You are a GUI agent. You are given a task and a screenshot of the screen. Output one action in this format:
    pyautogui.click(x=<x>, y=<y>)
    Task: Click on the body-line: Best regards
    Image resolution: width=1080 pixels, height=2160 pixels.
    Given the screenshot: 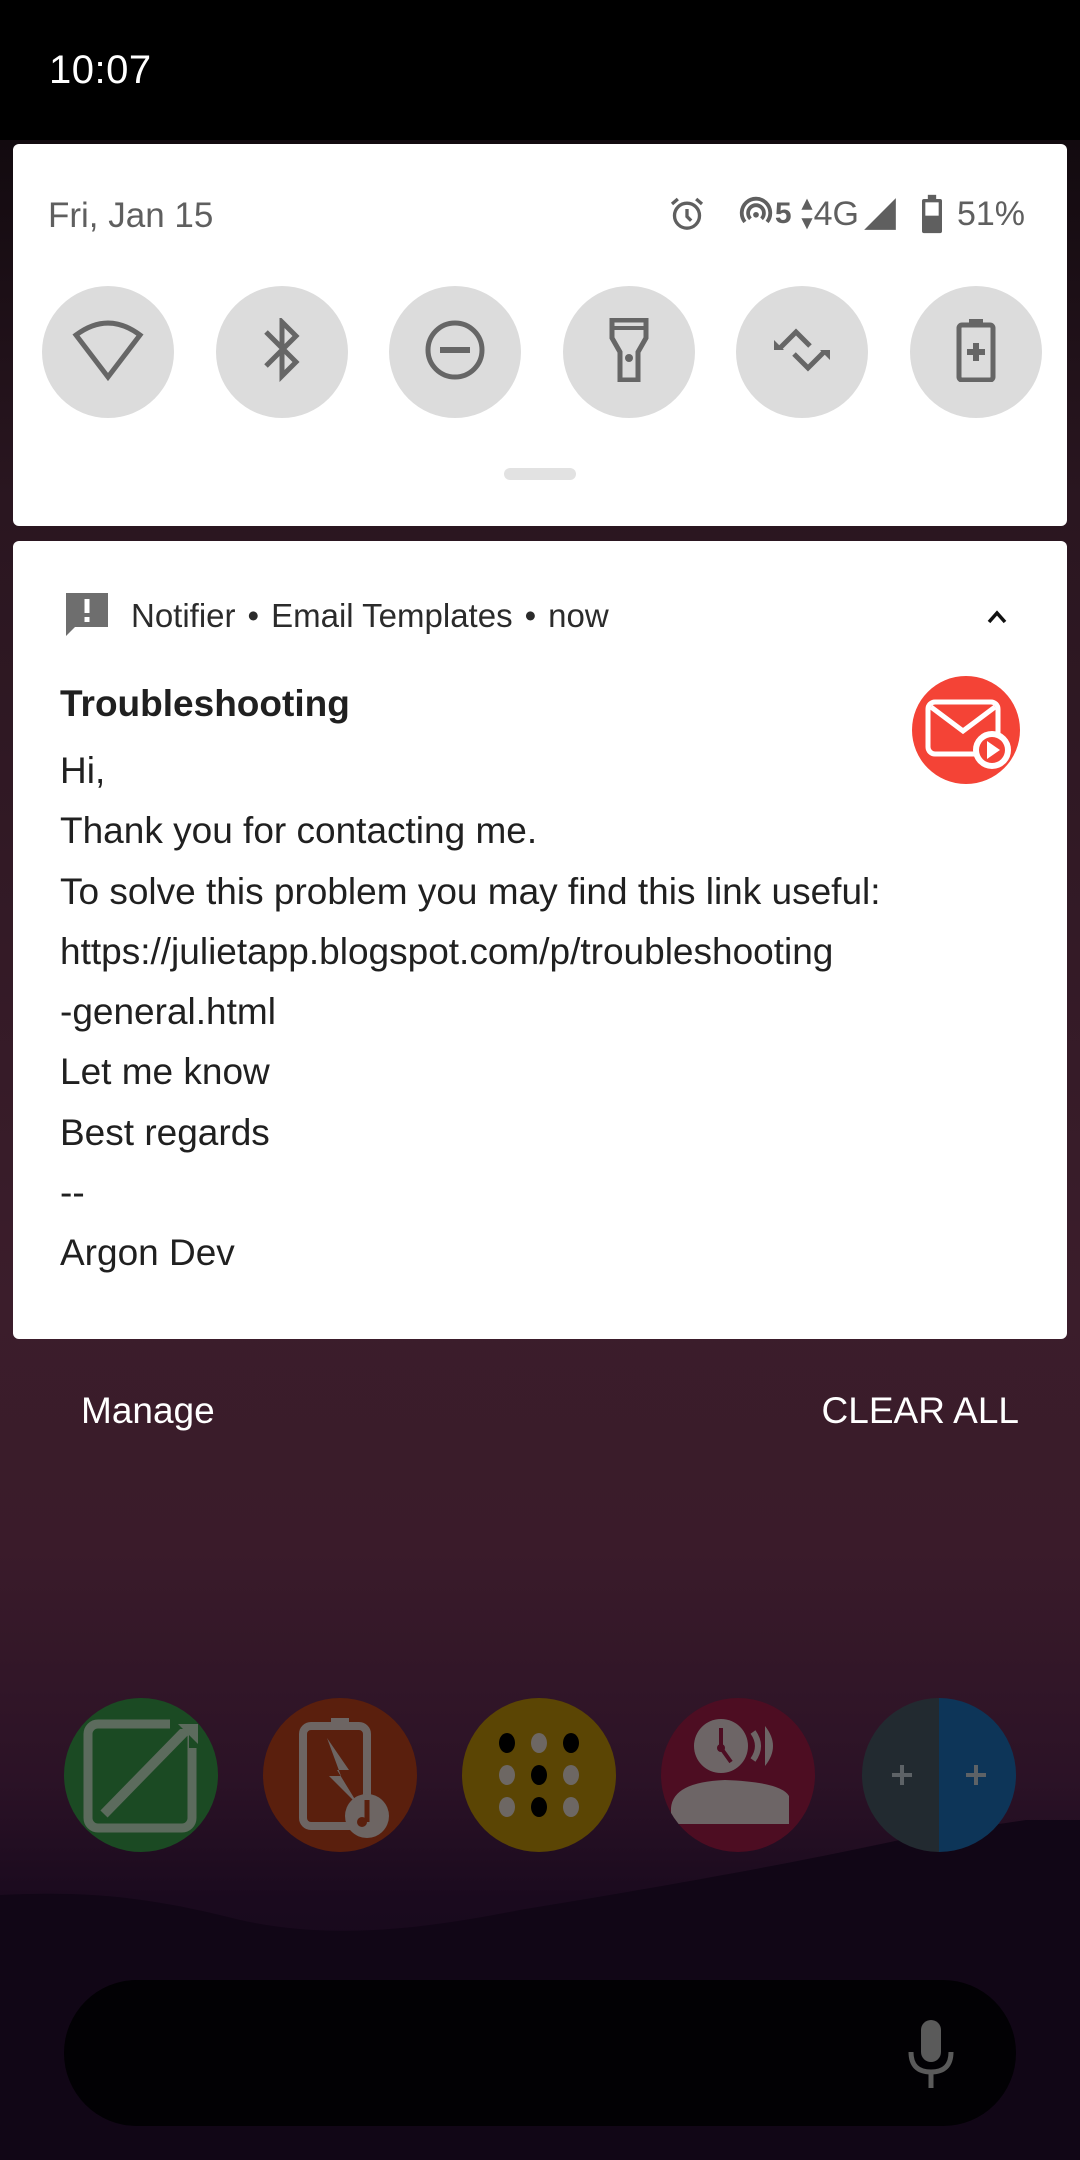 What is the action you would take?
    pyautogui.click(x=165, y=1132)
    